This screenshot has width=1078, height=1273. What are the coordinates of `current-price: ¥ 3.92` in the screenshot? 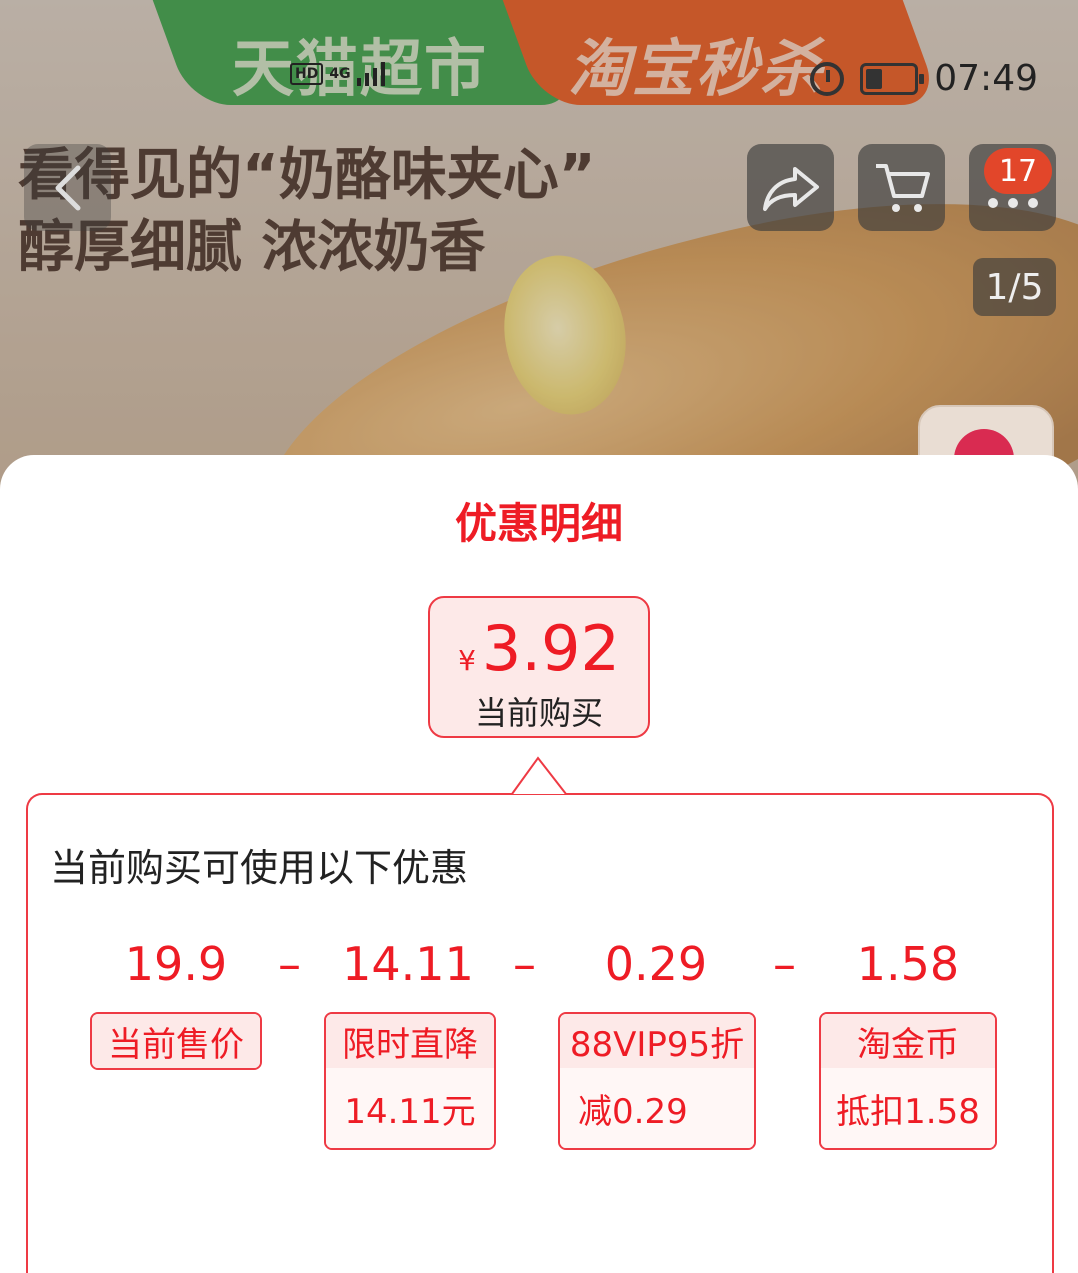 It's located at (539, 648).